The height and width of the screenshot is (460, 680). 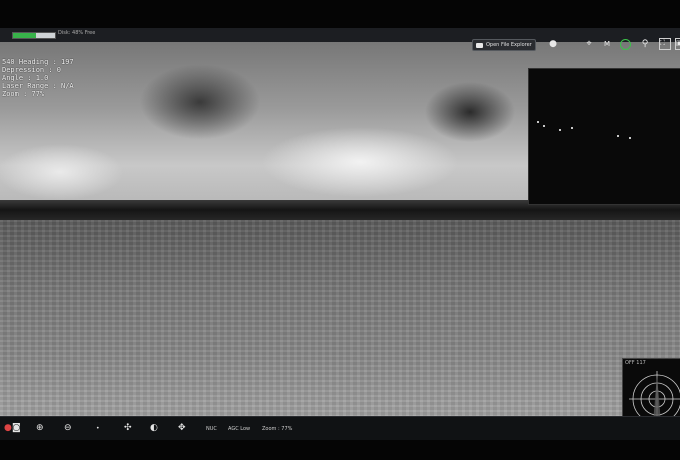 I want to click on disk-free-label: Disk: 48% Free, so click(x=77, y=33).